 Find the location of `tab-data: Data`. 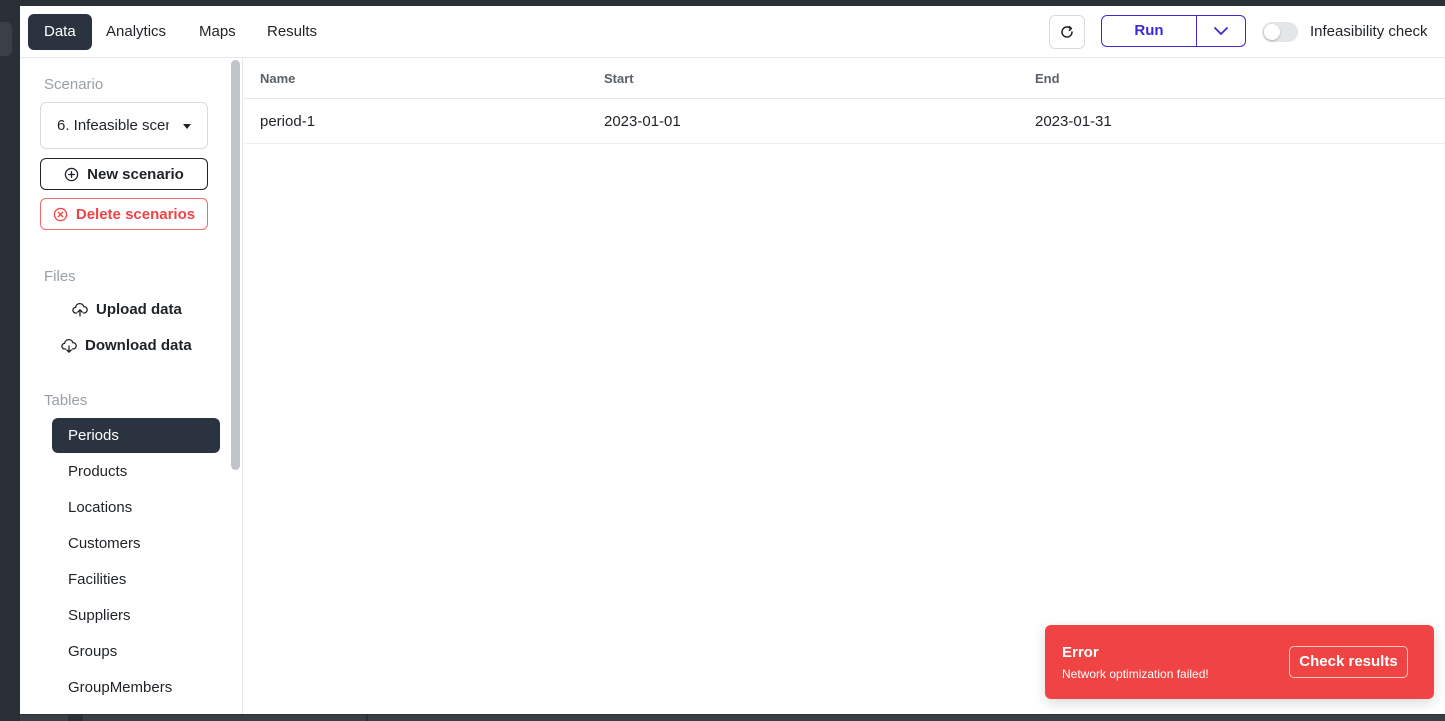

tab-data: Data is located at coordinates (60, 32).